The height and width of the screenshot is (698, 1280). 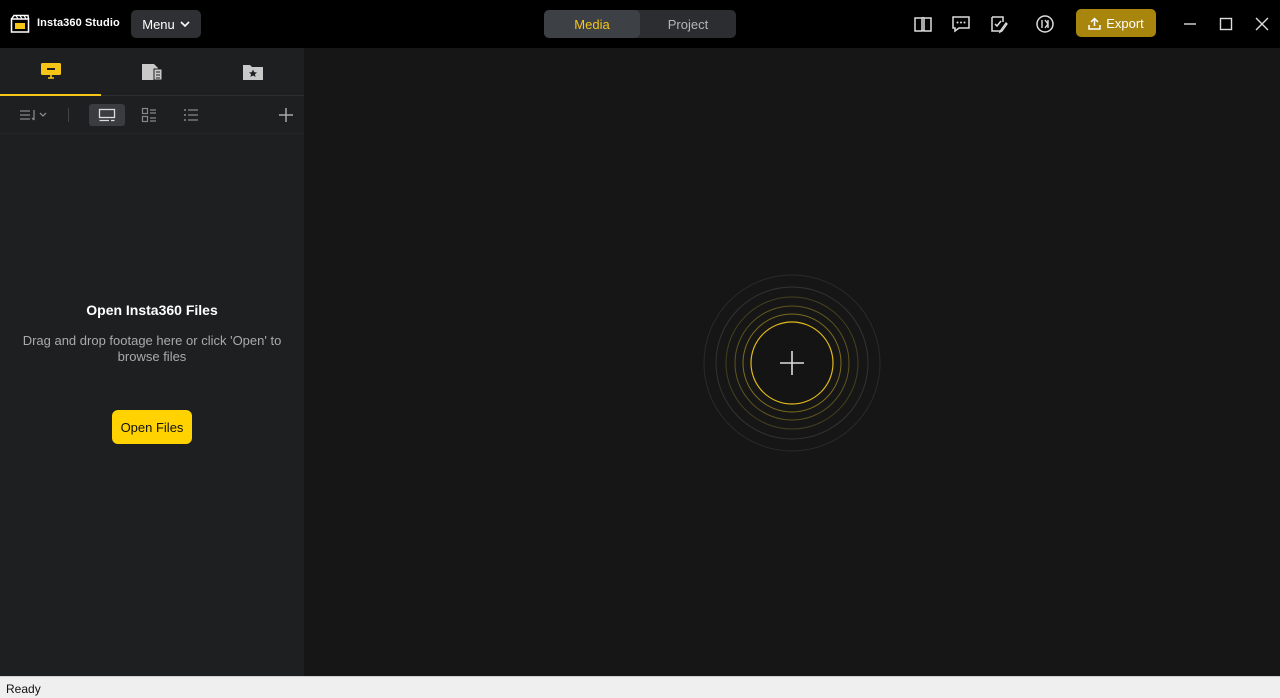 I want to click on large-thumbnail-icon, so click(x=107, y=115).